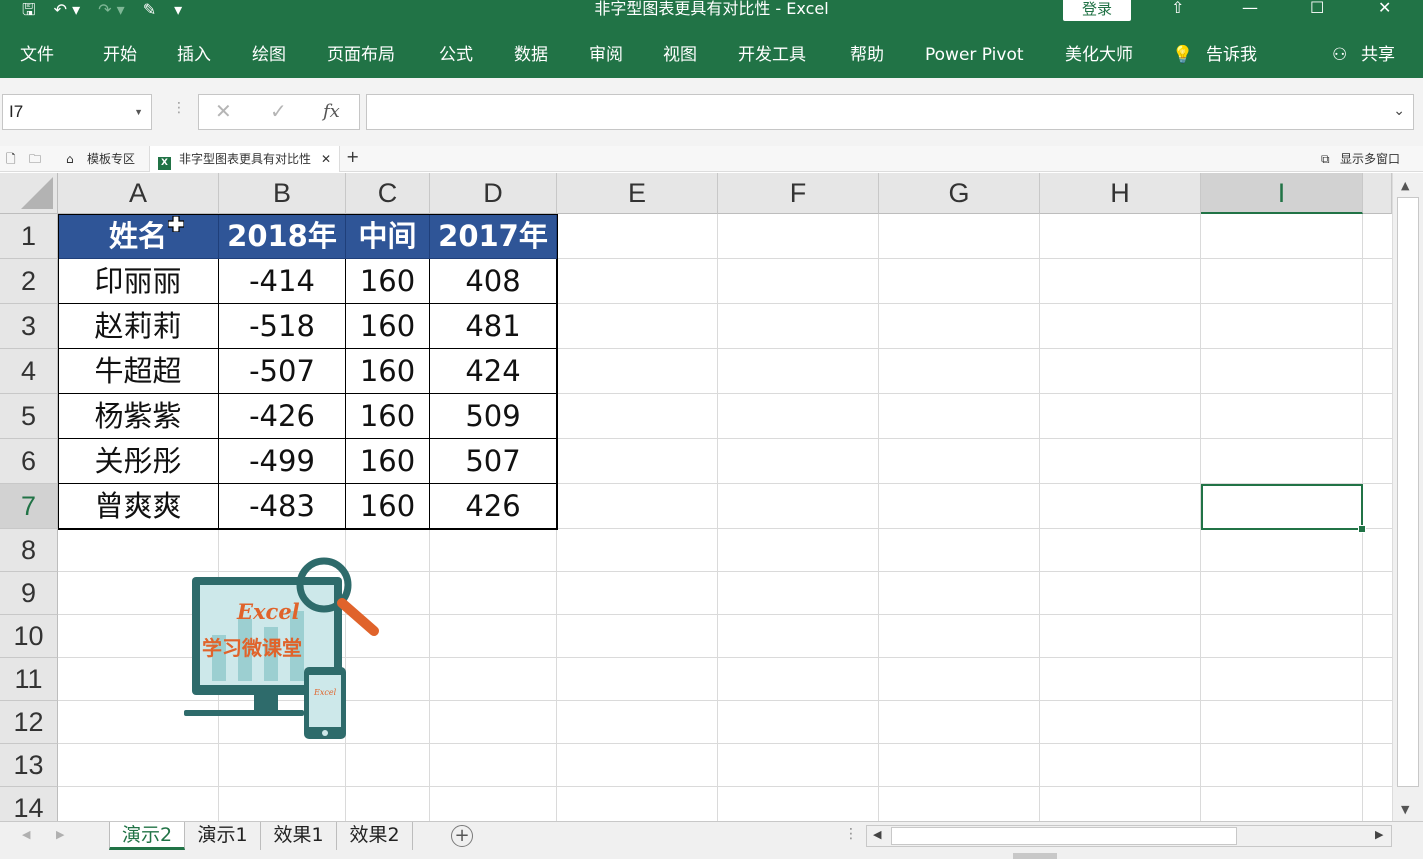 The height and width of the screenshot is (859, 1423). What do you see at coordinates (29, 461) in the screenshot?
I see `row-header-6: 6` at bounding box center [29, 461].